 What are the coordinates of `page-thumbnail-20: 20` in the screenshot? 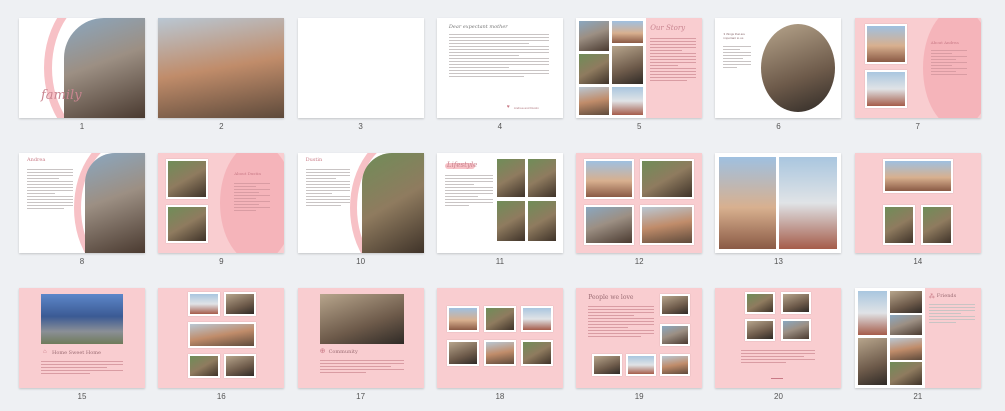 It's located at (778, 346).